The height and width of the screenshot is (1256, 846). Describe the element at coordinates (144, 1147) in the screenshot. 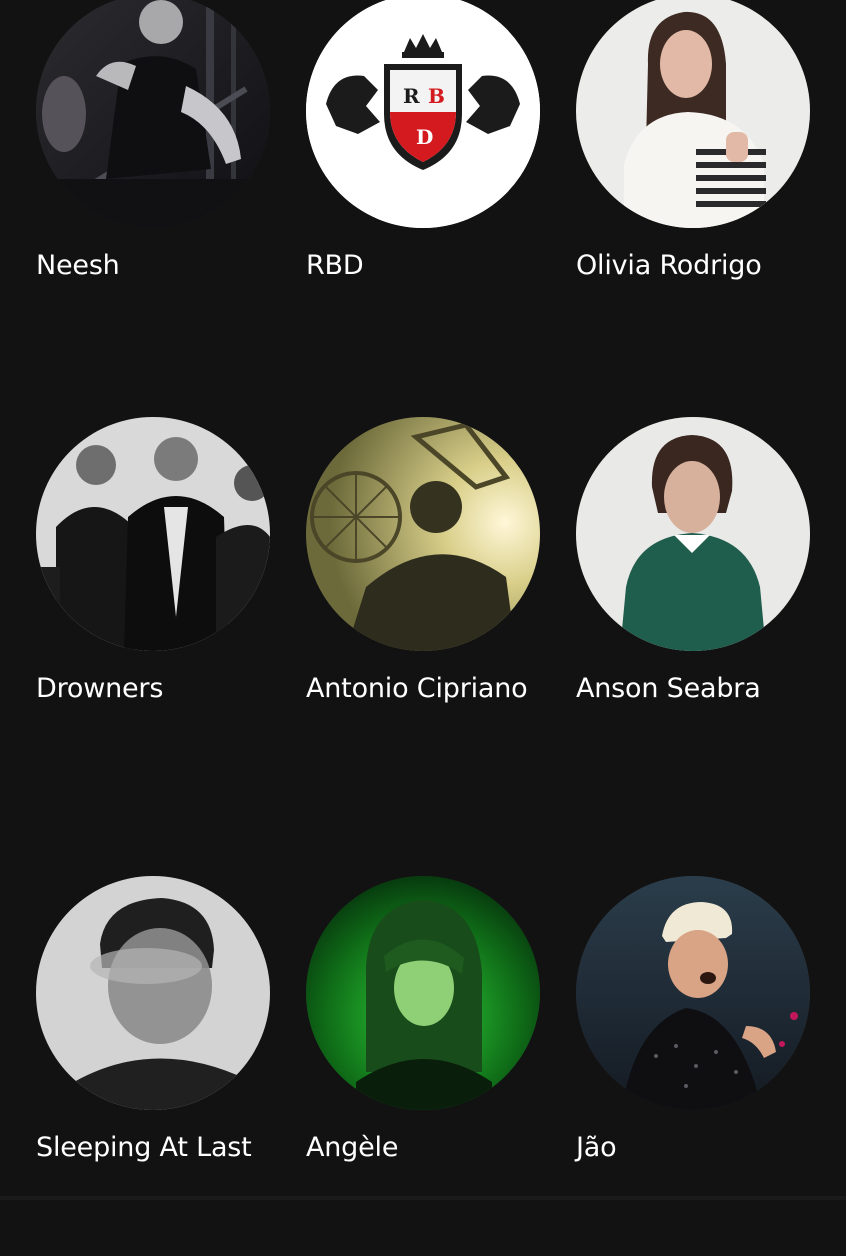

I see `artist-name: Sleeping At Last` at that location.